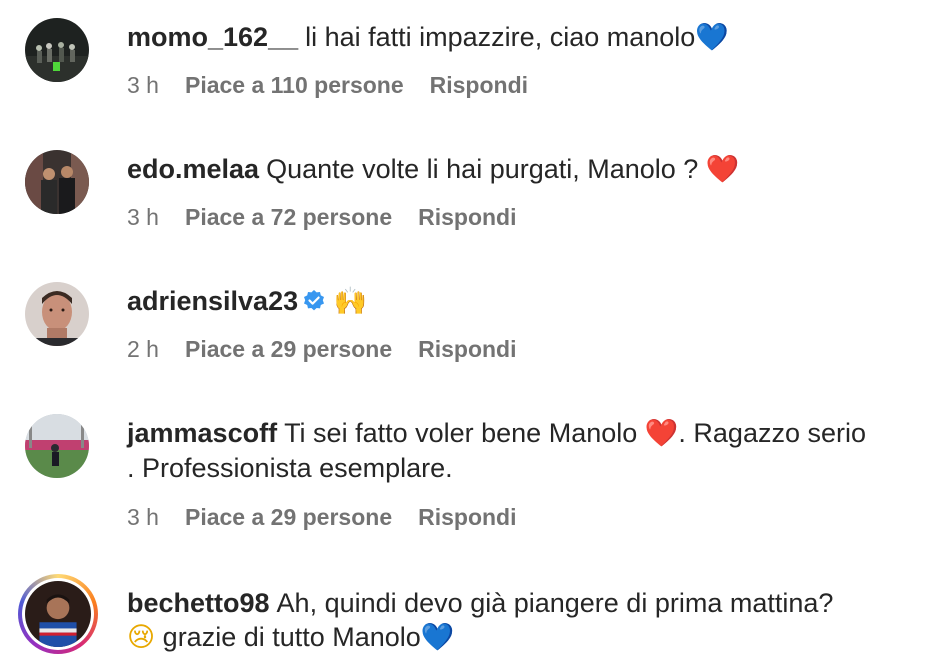 The height and width of the screenshot is (672, 936). I want to click on comment-likes-link: Piace a 110 persone, so click(294, 85).